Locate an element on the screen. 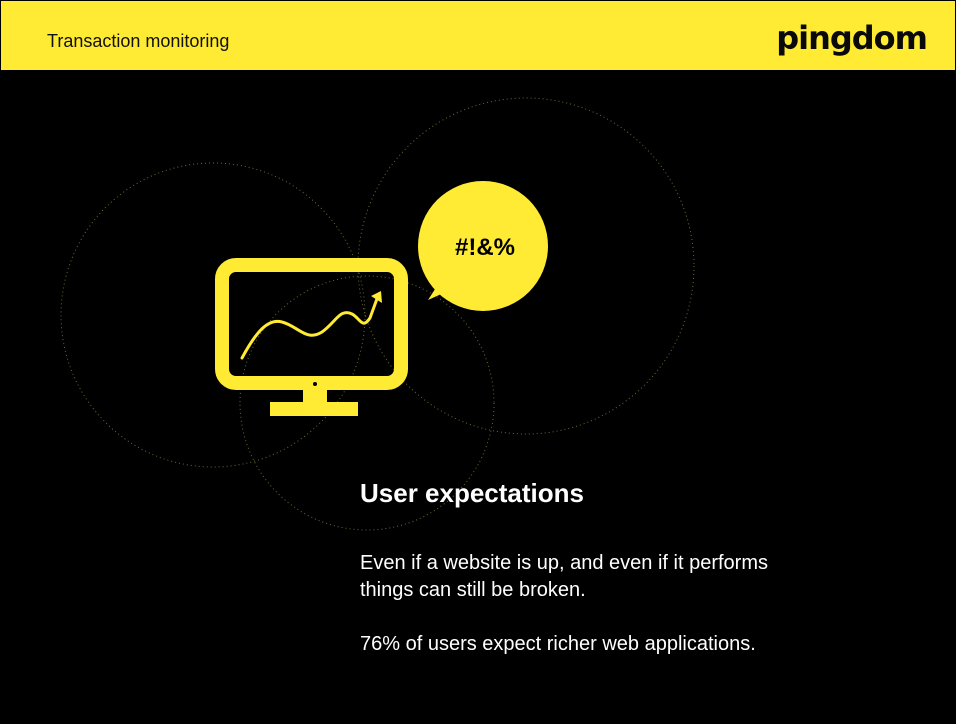 This screenshot has width=956, height=724. dotted-circle-left is located at coordinates (213, 315).